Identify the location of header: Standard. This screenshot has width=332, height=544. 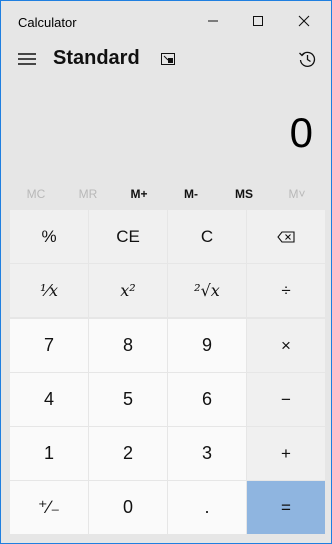
(166, 59).